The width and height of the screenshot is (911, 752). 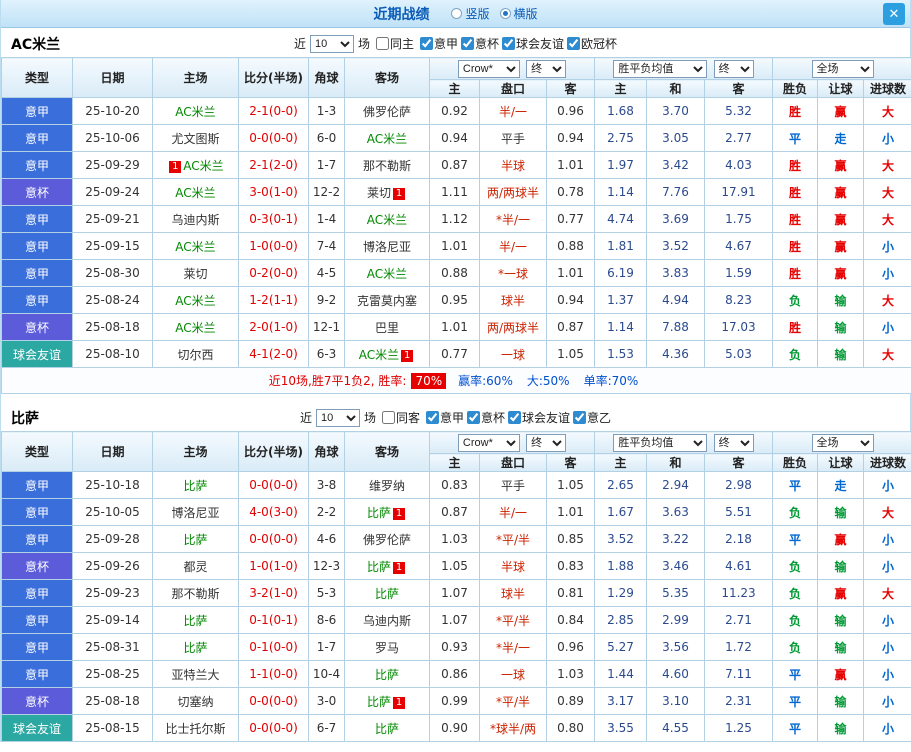 What do you see at coordinates (195, 273) in the screenshot?
I see `home-team-name: 莱切` at bounding box center [195, 273].